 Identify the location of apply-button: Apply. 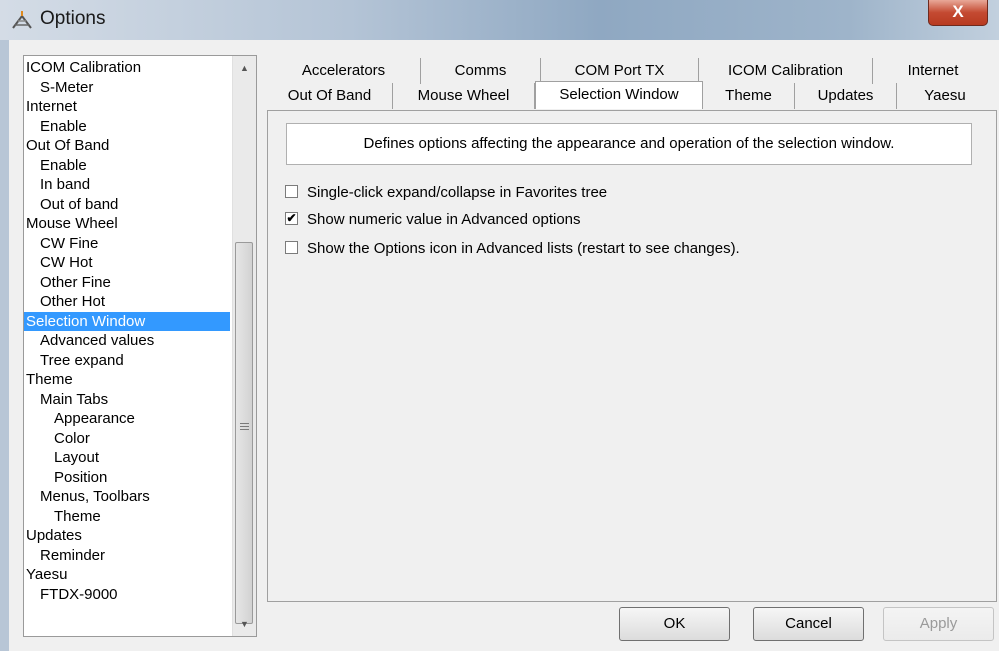
(938, 624).